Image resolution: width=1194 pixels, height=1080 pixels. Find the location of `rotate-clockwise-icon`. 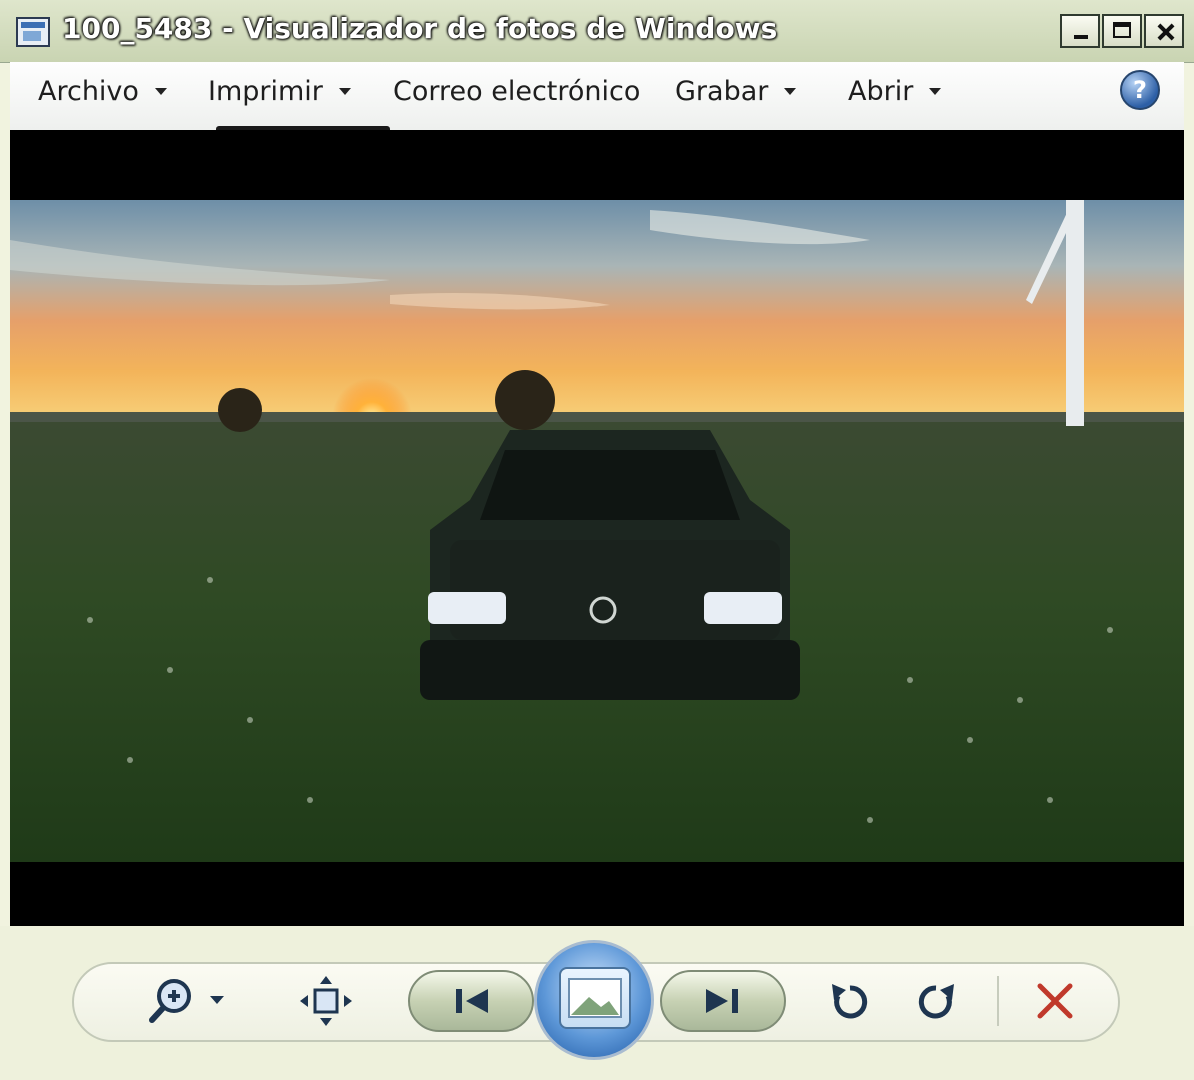

rotate-clockwise-icon is located at coordinates (936, 1001).